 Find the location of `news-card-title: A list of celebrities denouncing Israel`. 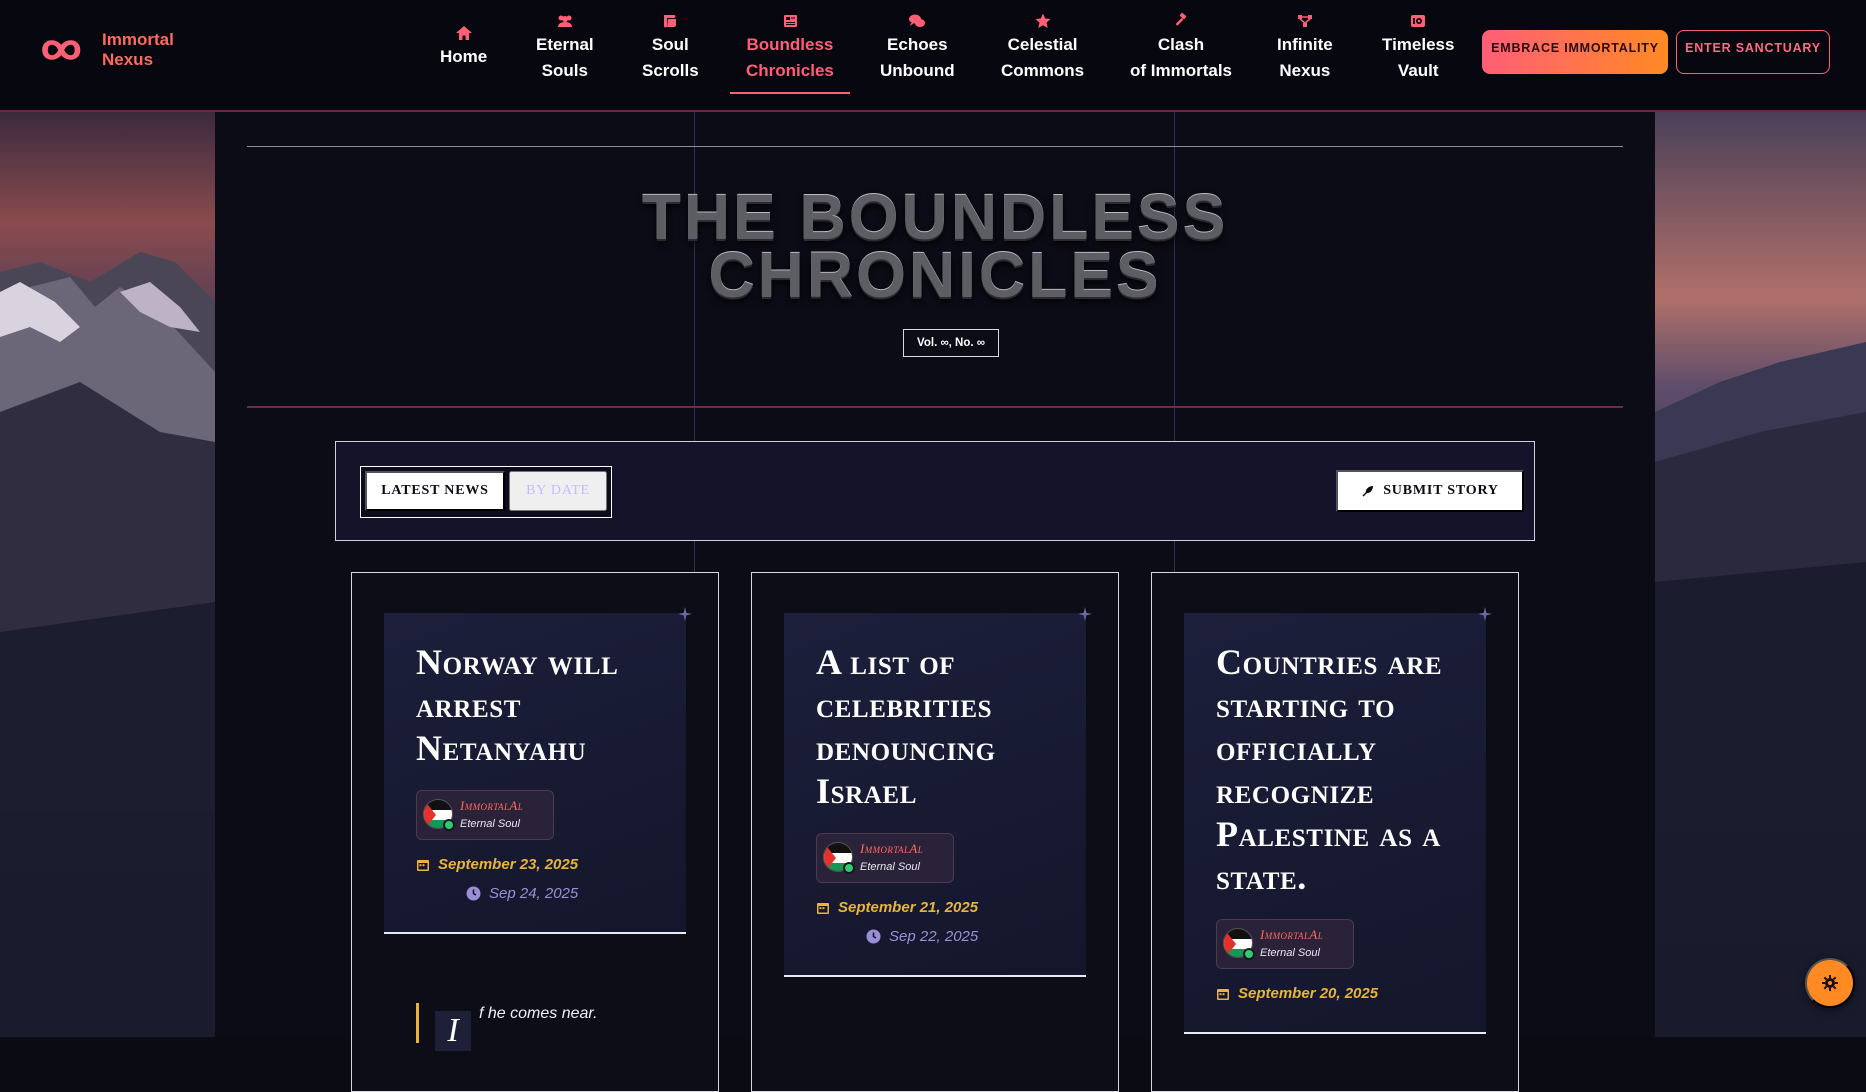

news-card-title: A list of celebrities denouncing Israel is located at coordinates (938, 727).